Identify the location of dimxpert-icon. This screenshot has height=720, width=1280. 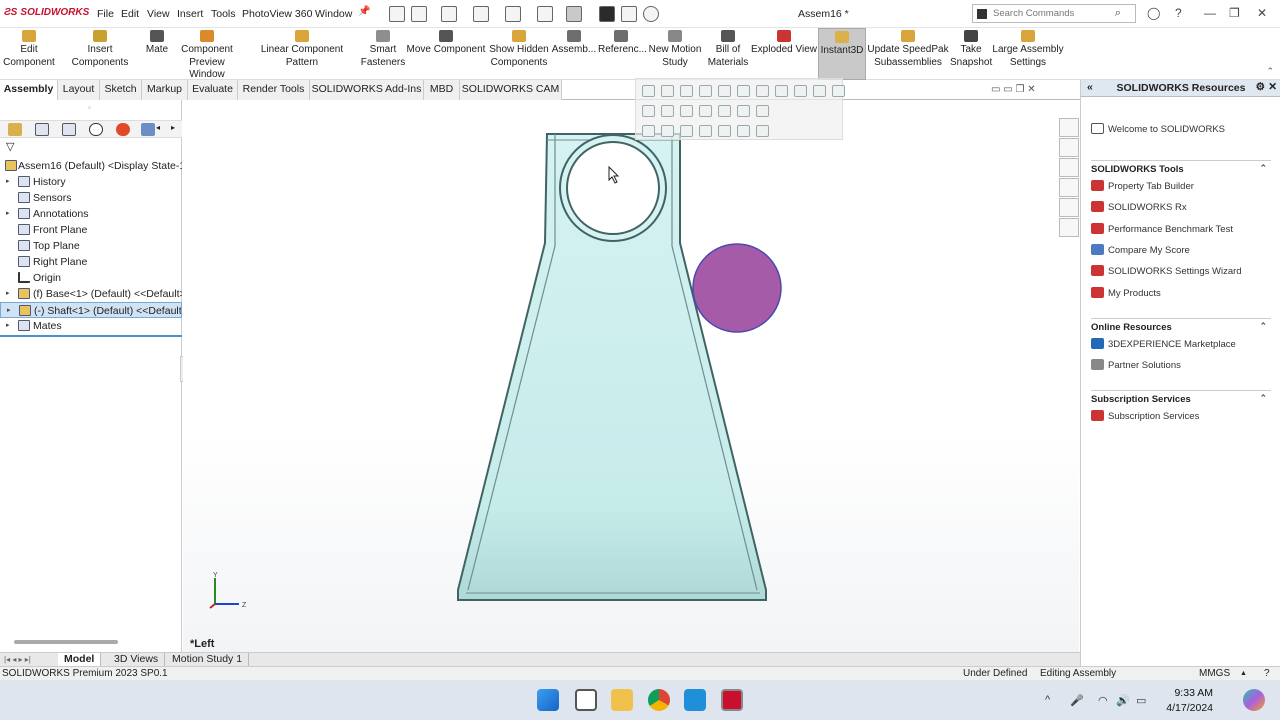
(96, 129).